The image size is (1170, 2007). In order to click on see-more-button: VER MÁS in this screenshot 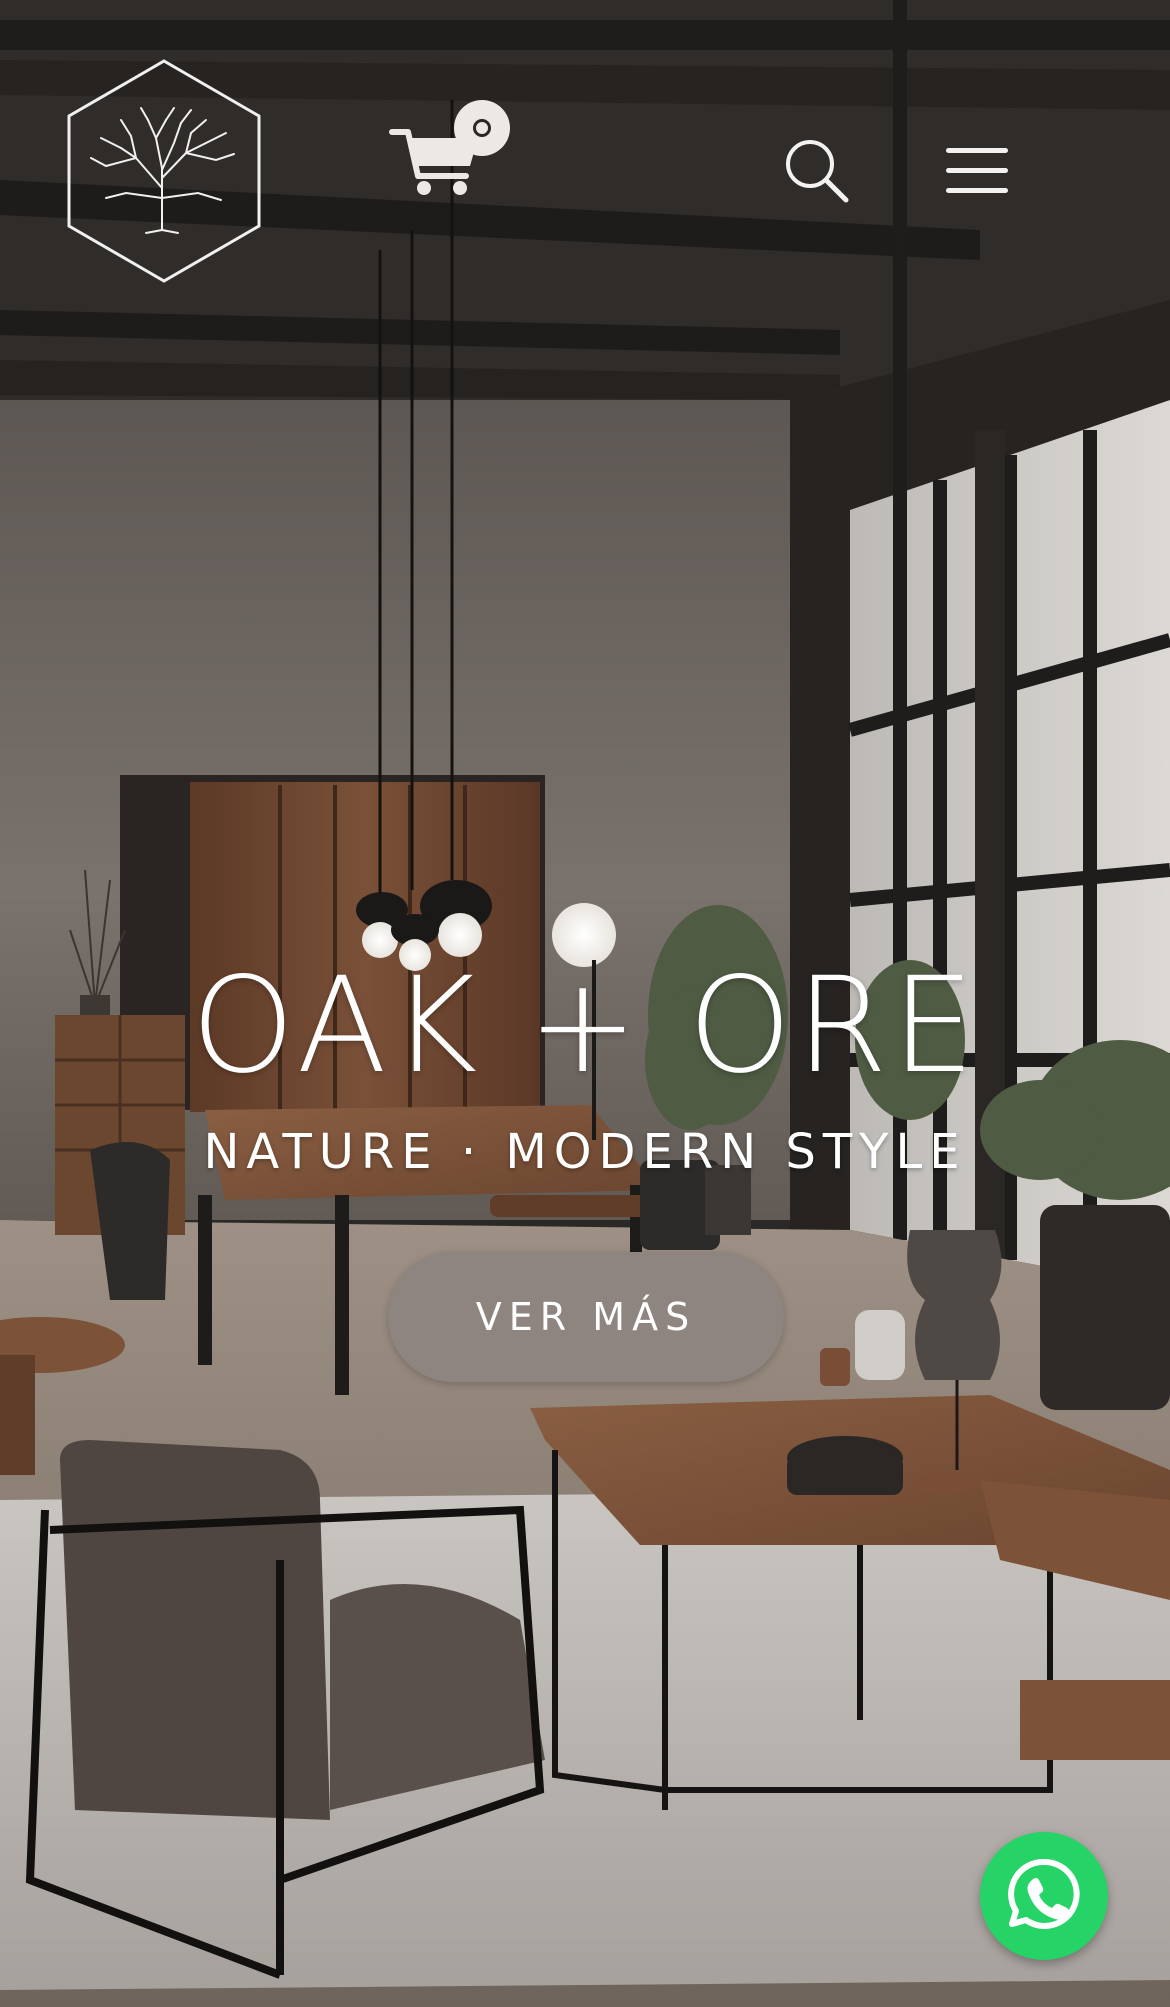, I will do `click(586, 1317)`.